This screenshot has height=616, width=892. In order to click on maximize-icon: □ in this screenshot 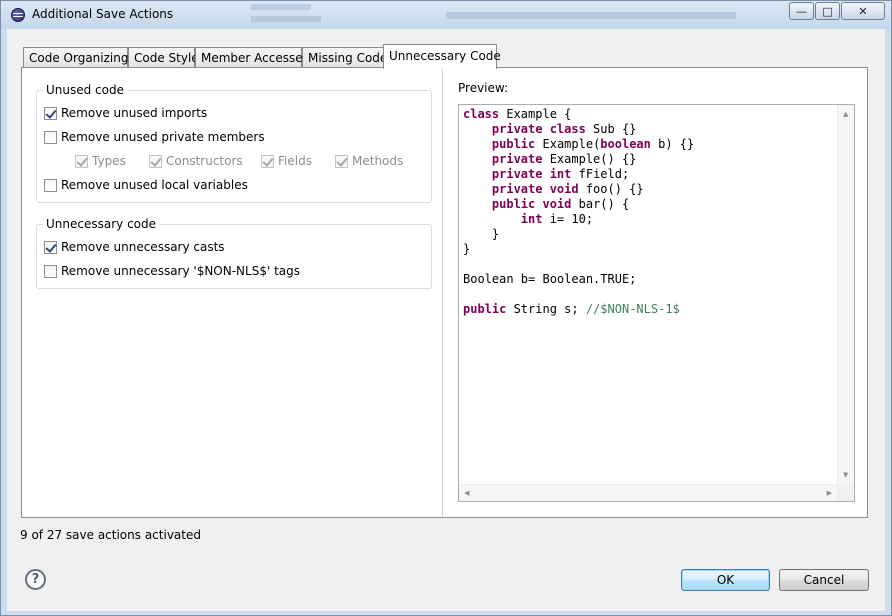, I will do `click(827, 11)`.